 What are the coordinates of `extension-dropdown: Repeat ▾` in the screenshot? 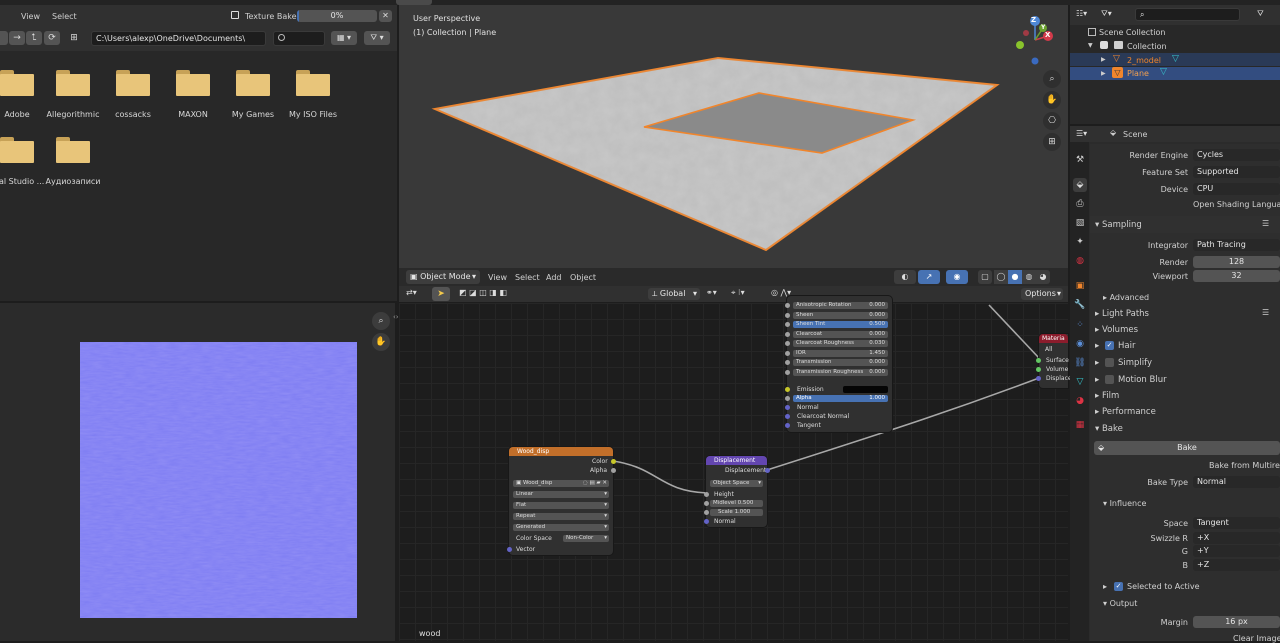 It's located at (561, 516).